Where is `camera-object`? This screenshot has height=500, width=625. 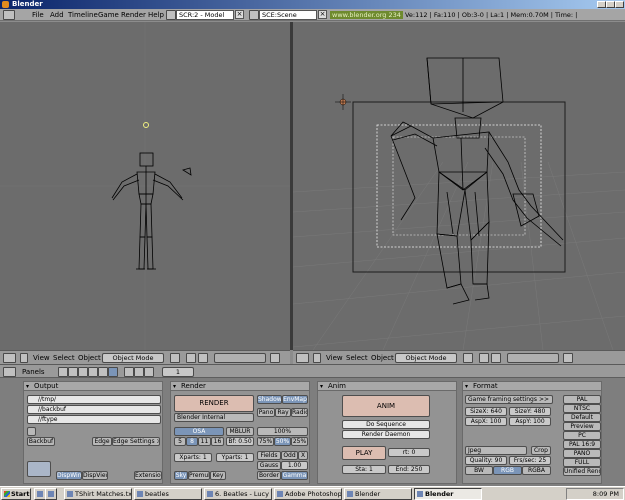 camera-object is located at coordinates (187, 171).